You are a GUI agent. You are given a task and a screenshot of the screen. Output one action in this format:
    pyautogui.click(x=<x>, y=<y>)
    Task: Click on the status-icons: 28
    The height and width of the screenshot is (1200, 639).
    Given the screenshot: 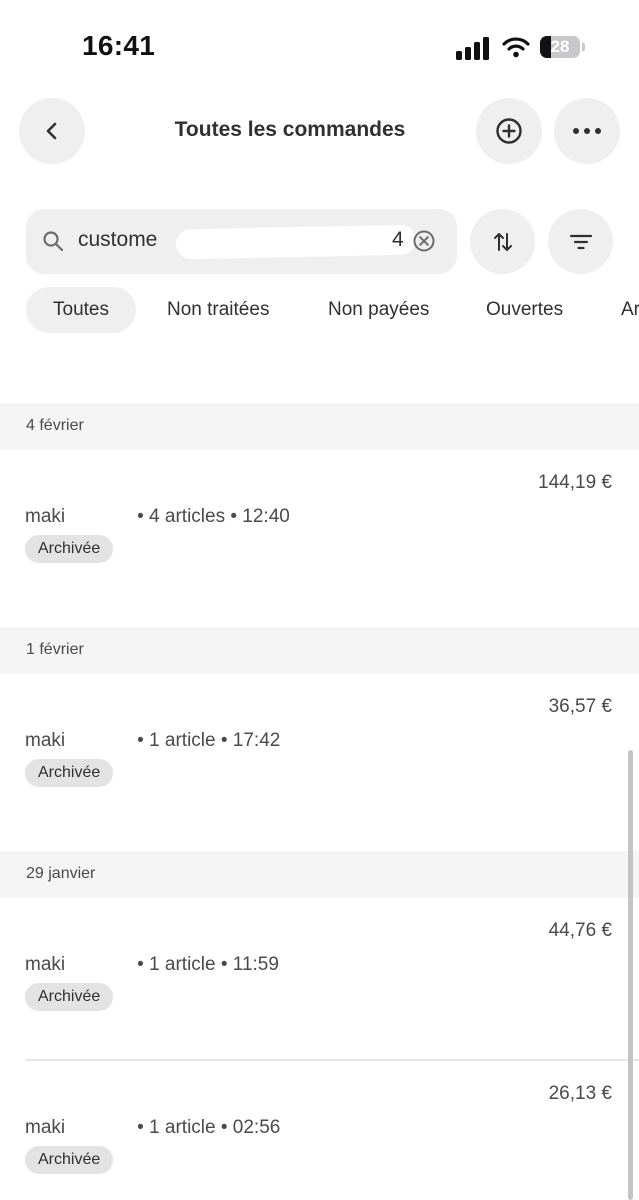 What is the action you would take?
    pyautogui.click(x=521, y=47)
    